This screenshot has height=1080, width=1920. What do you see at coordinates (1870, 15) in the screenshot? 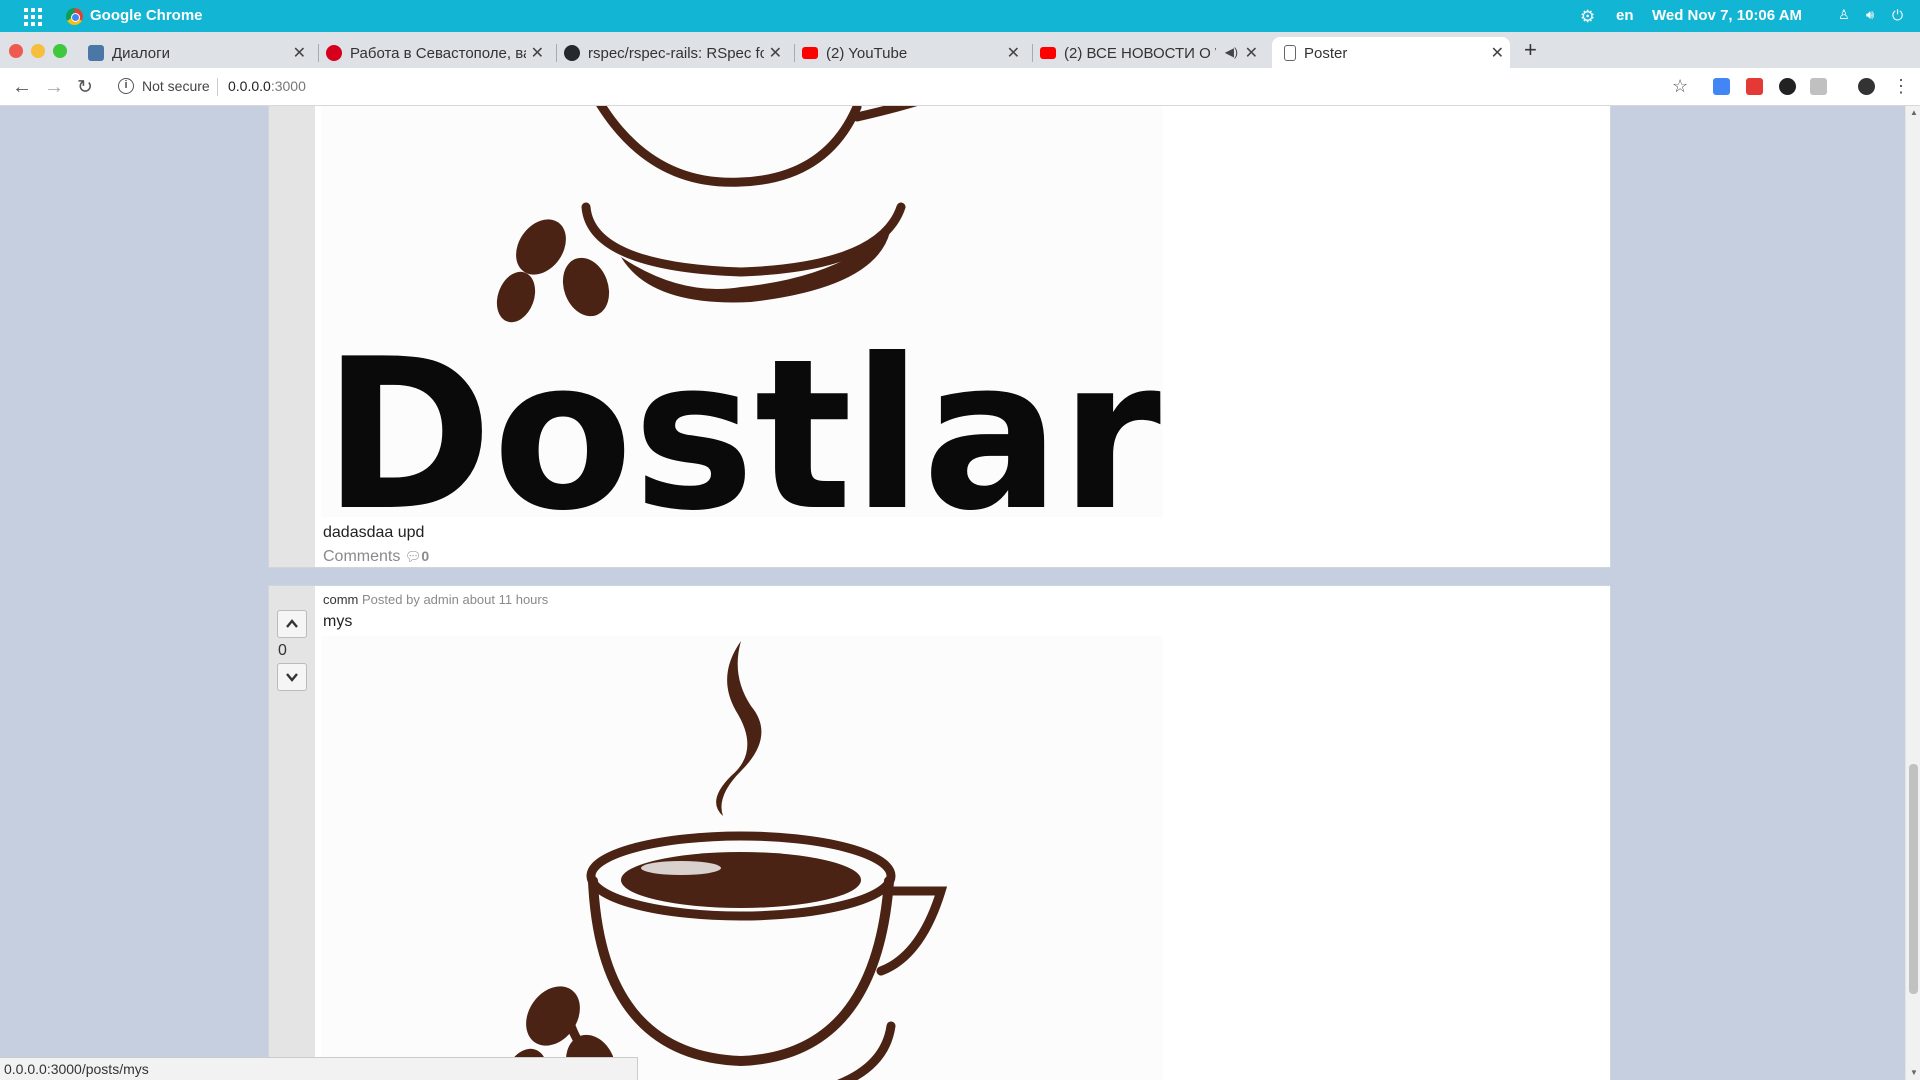
I see `volume-icon: 🔊︎` at bounding box center [1870, 15].